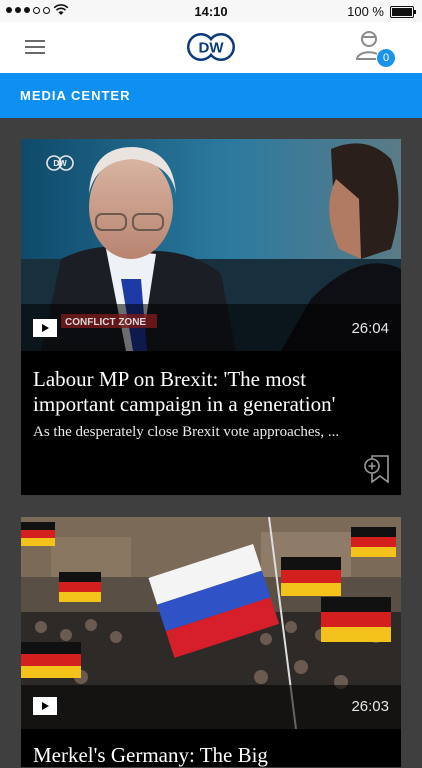 This screenshot has height=768, width=422. What do you see at coordinates (370, 328) in the screenshot?
I see `video-duration: 26:04` at bounding box center [370, 328].